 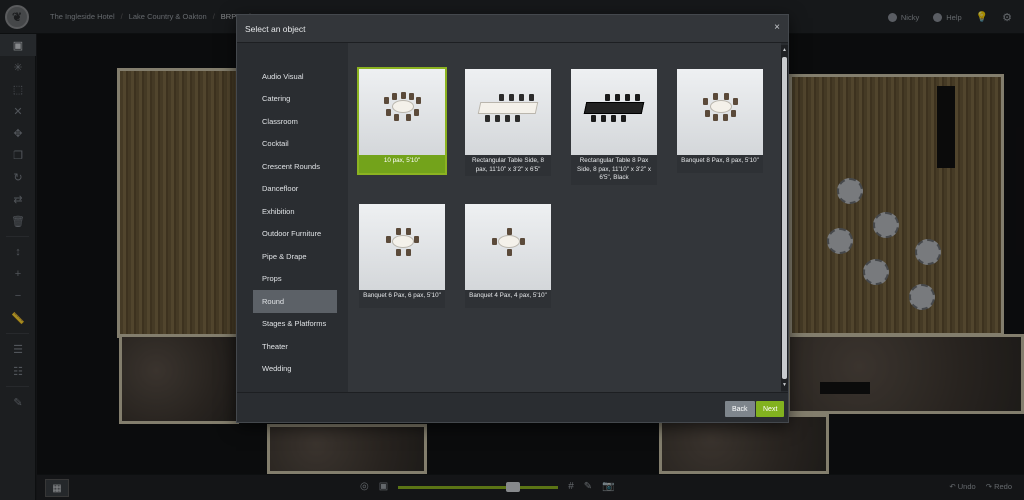 What do you see at coordinates (295, 369) in the screenshot?
I see `category-wedding: Wedding` at bounding box center [295, 369].